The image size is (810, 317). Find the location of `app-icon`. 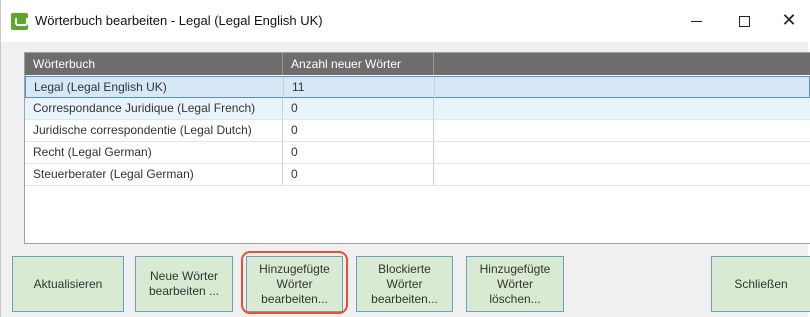

app-icon is located at coordinates (19, 21).